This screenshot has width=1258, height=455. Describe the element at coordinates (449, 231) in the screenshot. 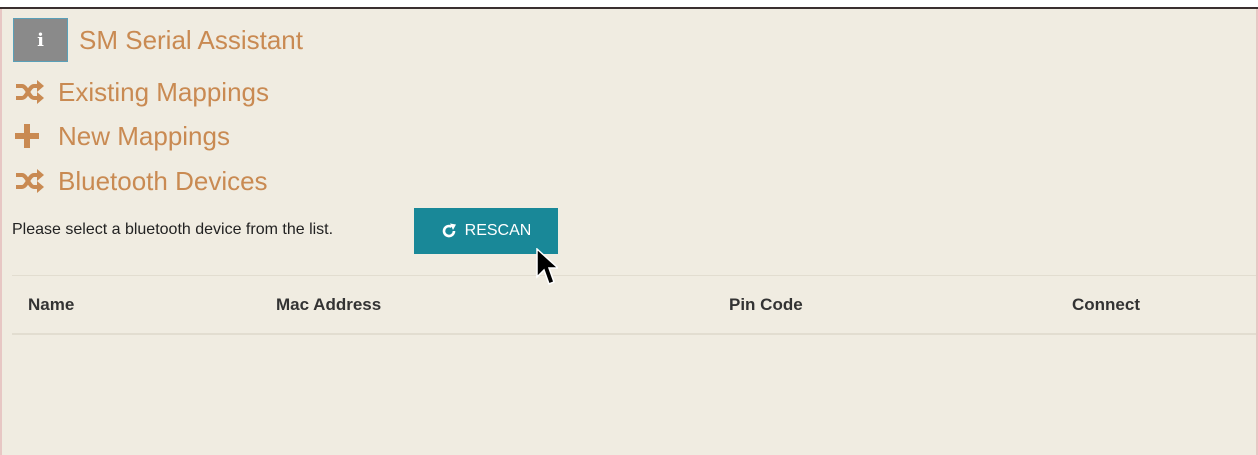

I see `refresh-icon` at that location.